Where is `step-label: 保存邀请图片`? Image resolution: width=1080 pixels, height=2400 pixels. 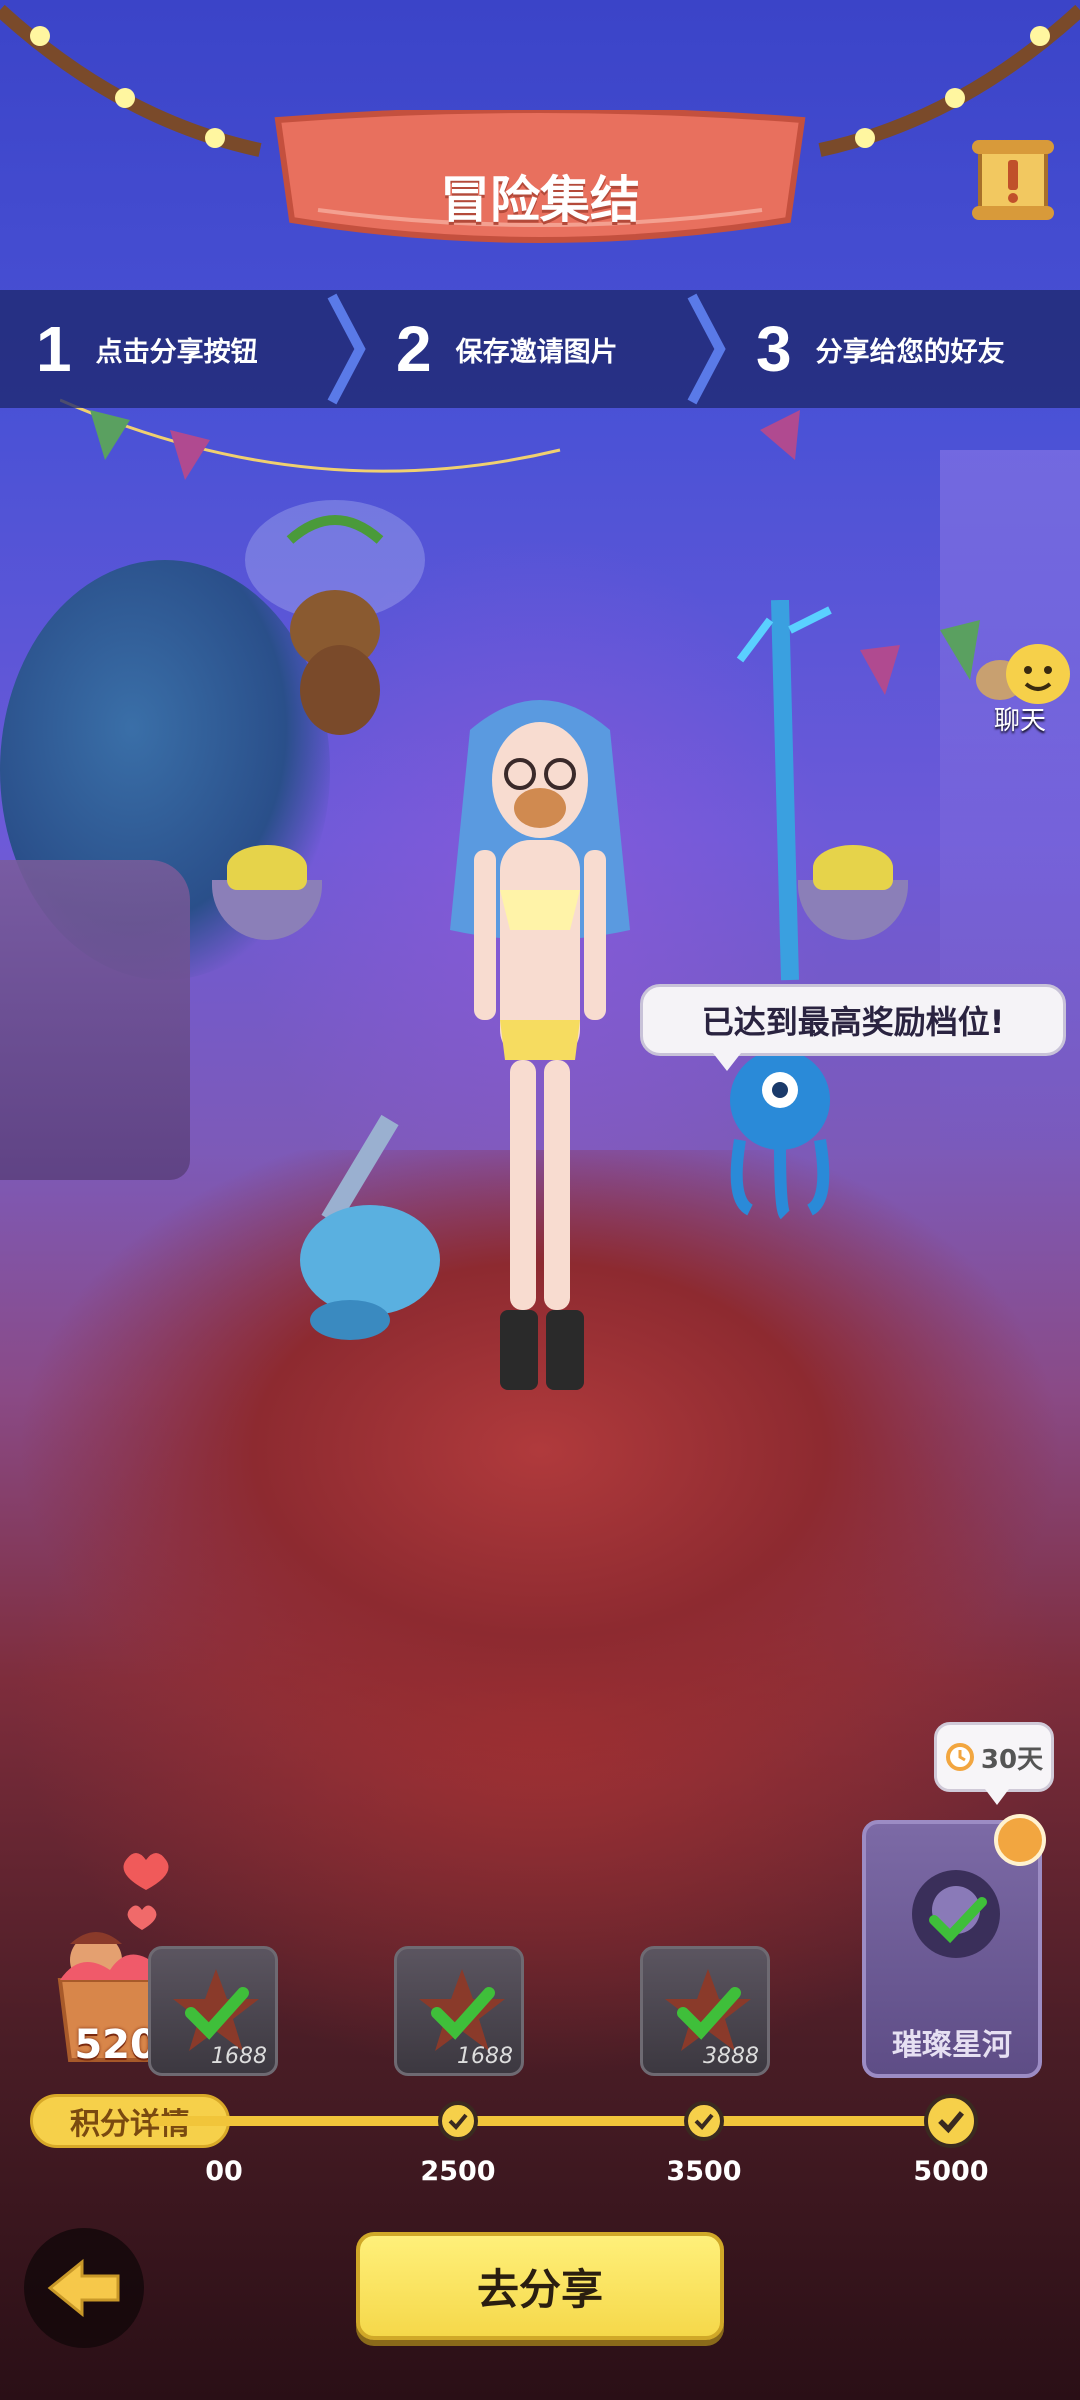
step-label: 保存邀请图片 is located at coordinates (536, 352).